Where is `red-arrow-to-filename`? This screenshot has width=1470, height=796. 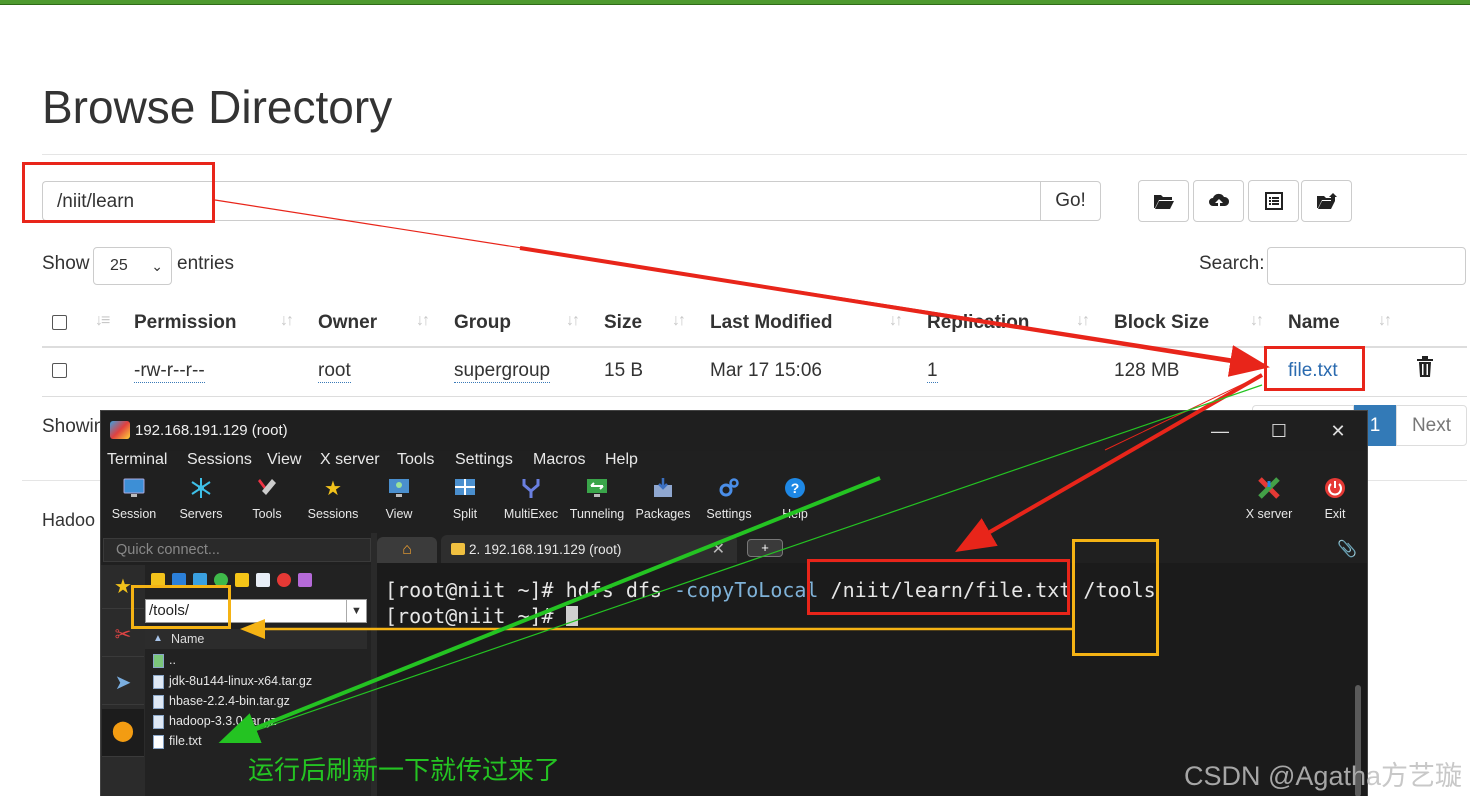 red-arrow-to-filename is located at coordinates (894, 311).